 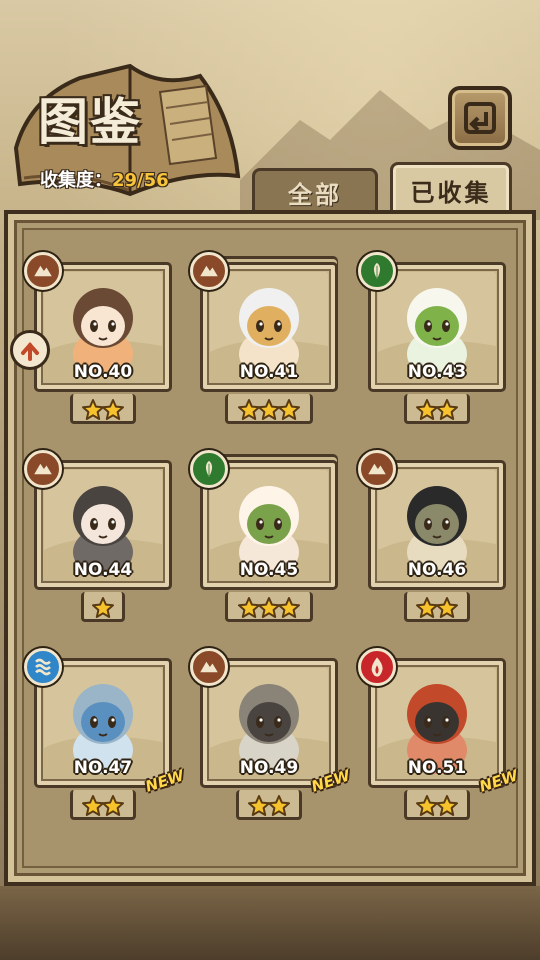 I want to click on side-arrow-icon, so click(x=30, y=351).